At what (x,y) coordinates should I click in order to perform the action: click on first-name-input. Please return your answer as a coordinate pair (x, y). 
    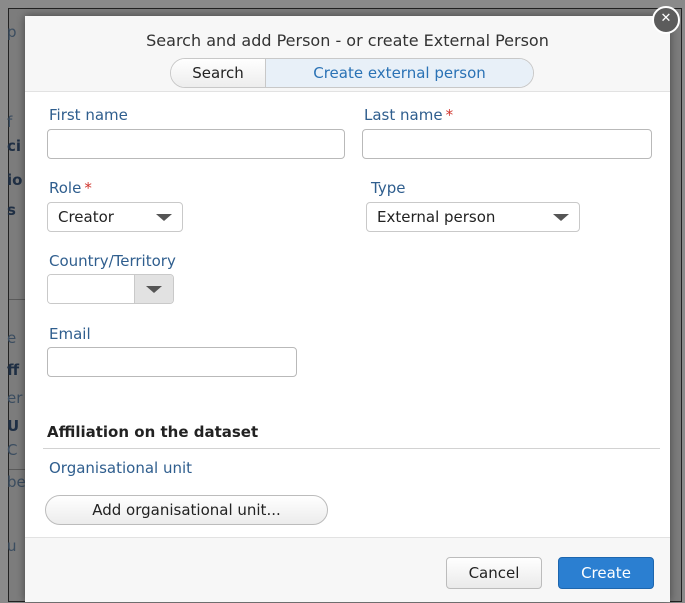
    Looking at the image, I should click on (196, 144).